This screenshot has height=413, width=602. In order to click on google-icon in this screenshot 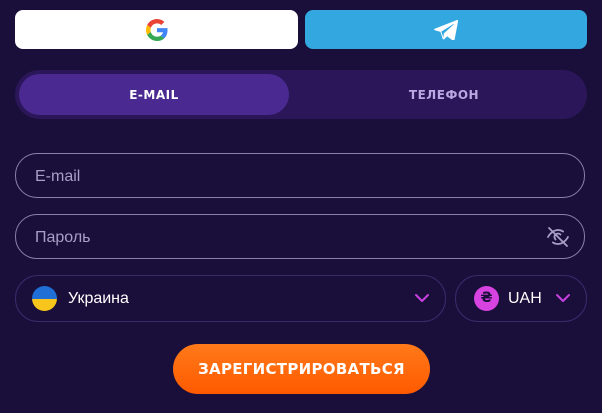, I will do `click(156, 29)`.